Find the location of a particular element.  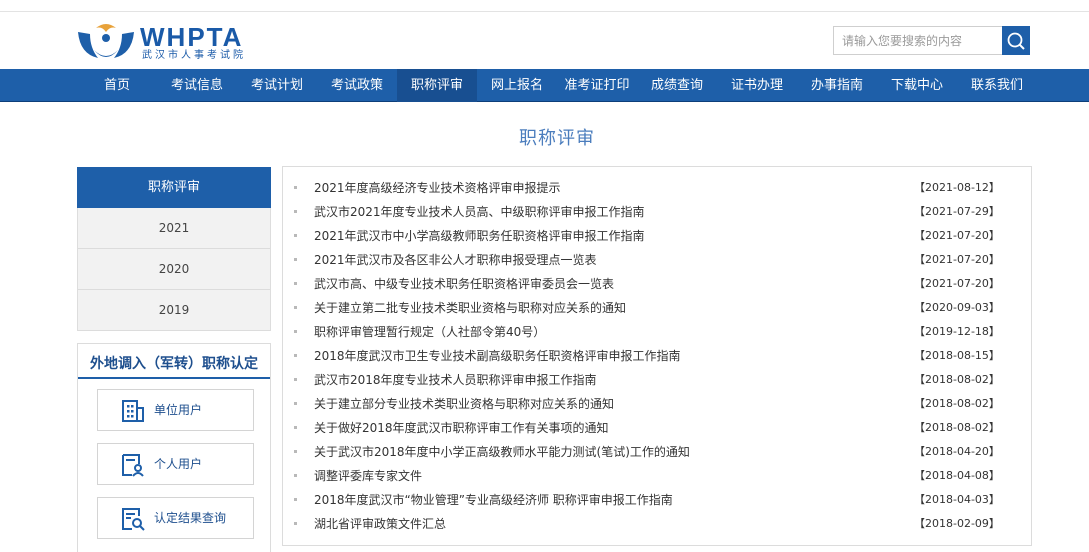

nav-title-review: 职称评审 is located at coordinates (437, 85).